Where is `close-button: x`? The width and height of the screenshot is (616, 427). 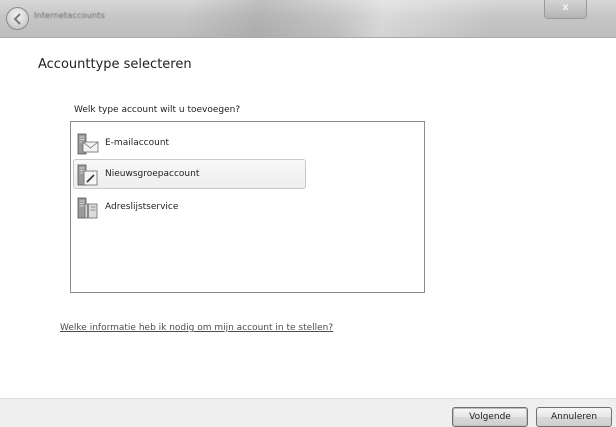 close-button: x is located at coordinates (565, 9).